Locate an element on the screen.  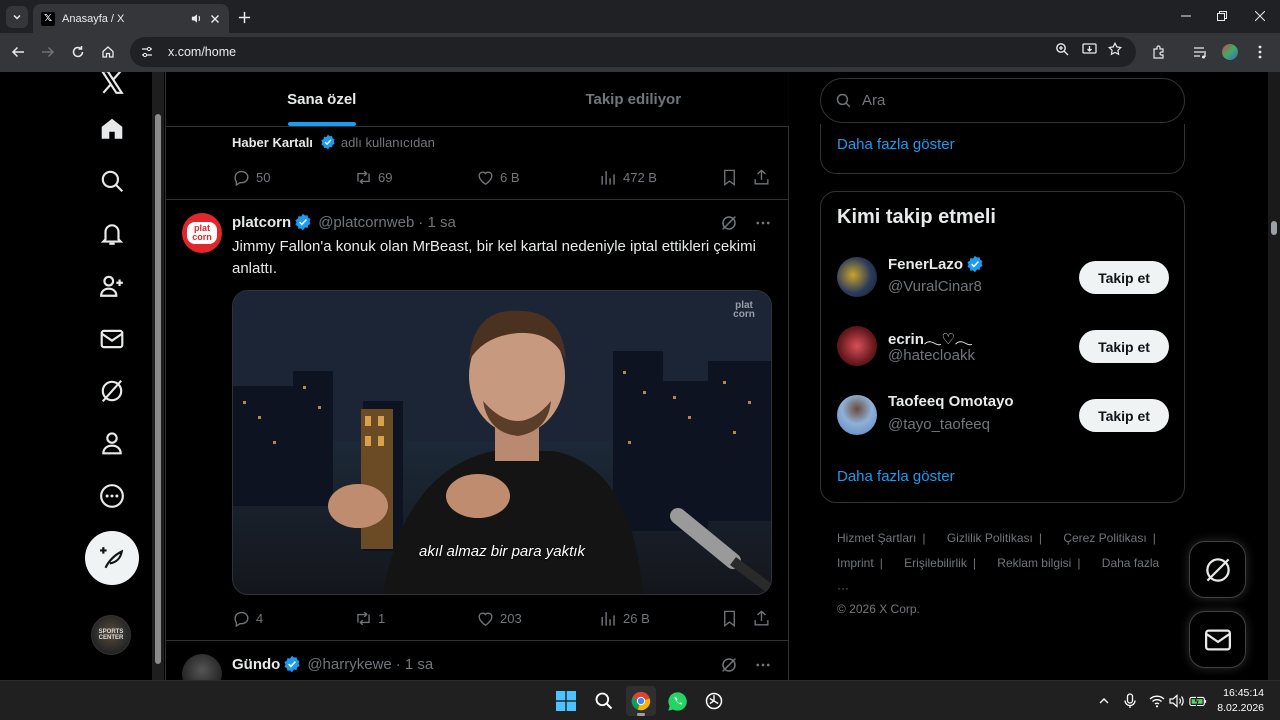
taskbar-search-button is located at coordinates (604, 701).